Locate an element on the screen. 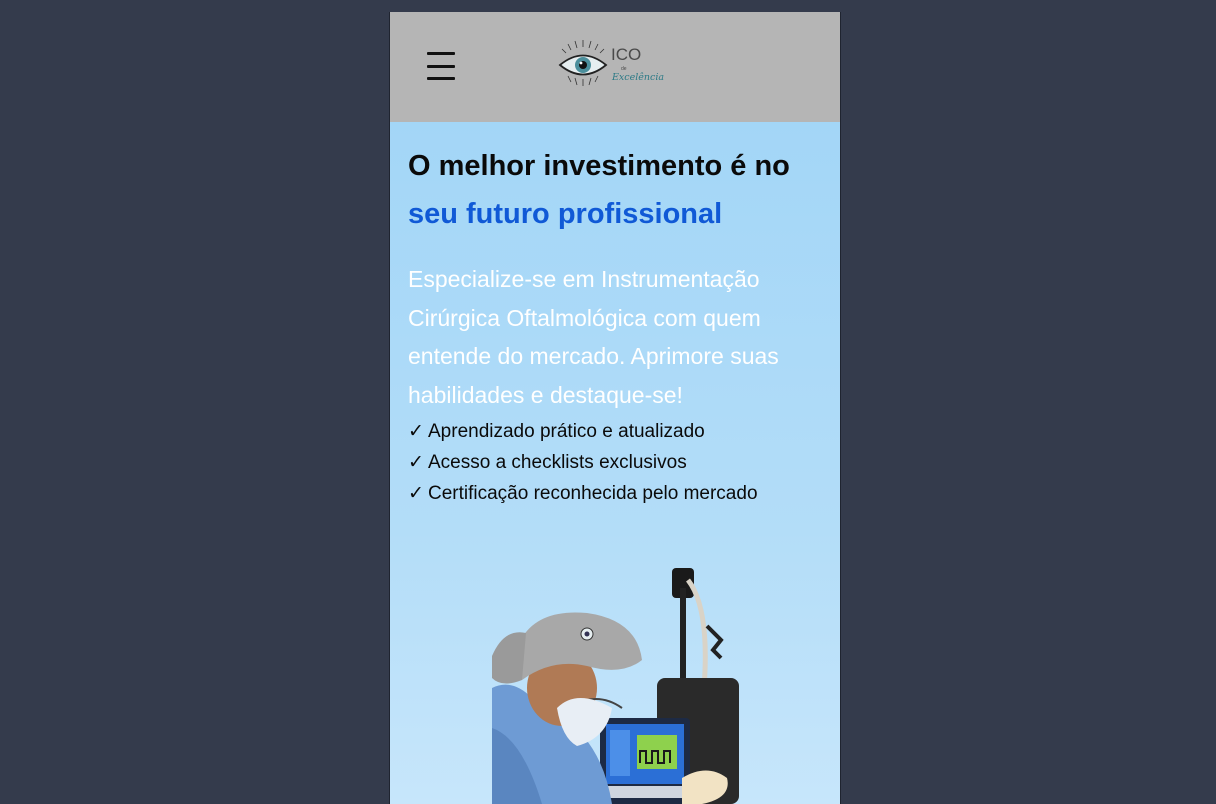 This screenshot has height=804, width=1216. benefit-text: Acesso a checklists exclusivos is located at coordinates (557, 462).